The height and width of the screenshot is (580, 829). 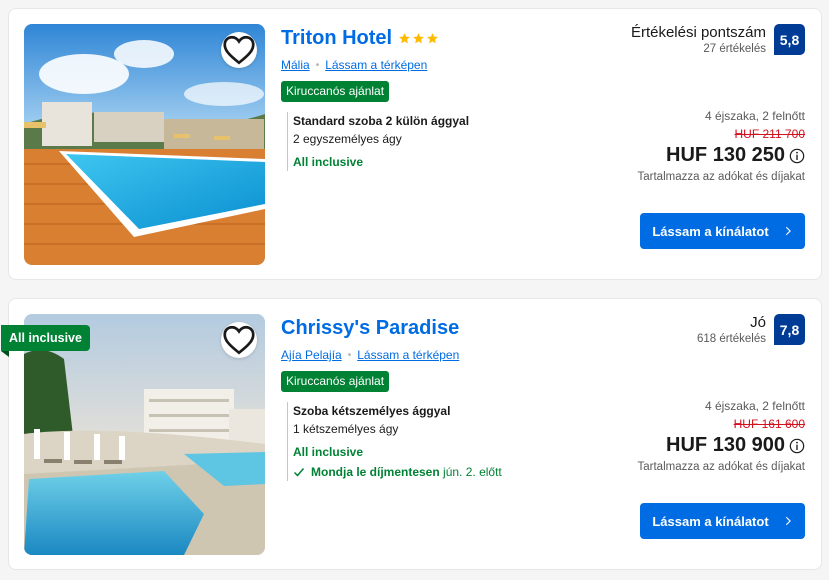 I want to click on room-name: Szoba kétszemélyes ággyal, so click(x=372, y=411).